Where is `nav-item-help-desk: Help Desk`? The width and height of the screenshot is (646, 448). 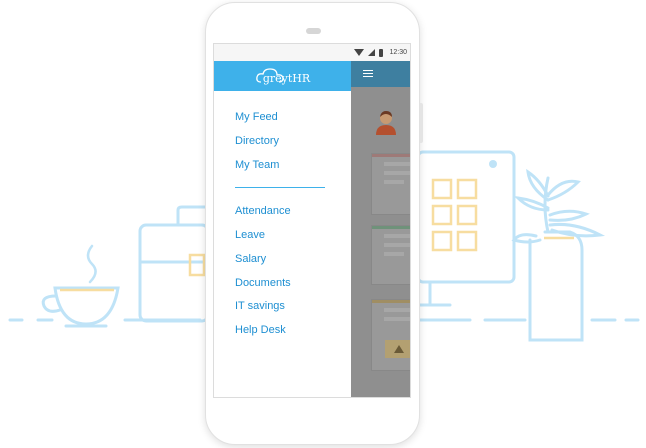
nav-item-help-desk: Help Desk is located at coordinates (260, 330).